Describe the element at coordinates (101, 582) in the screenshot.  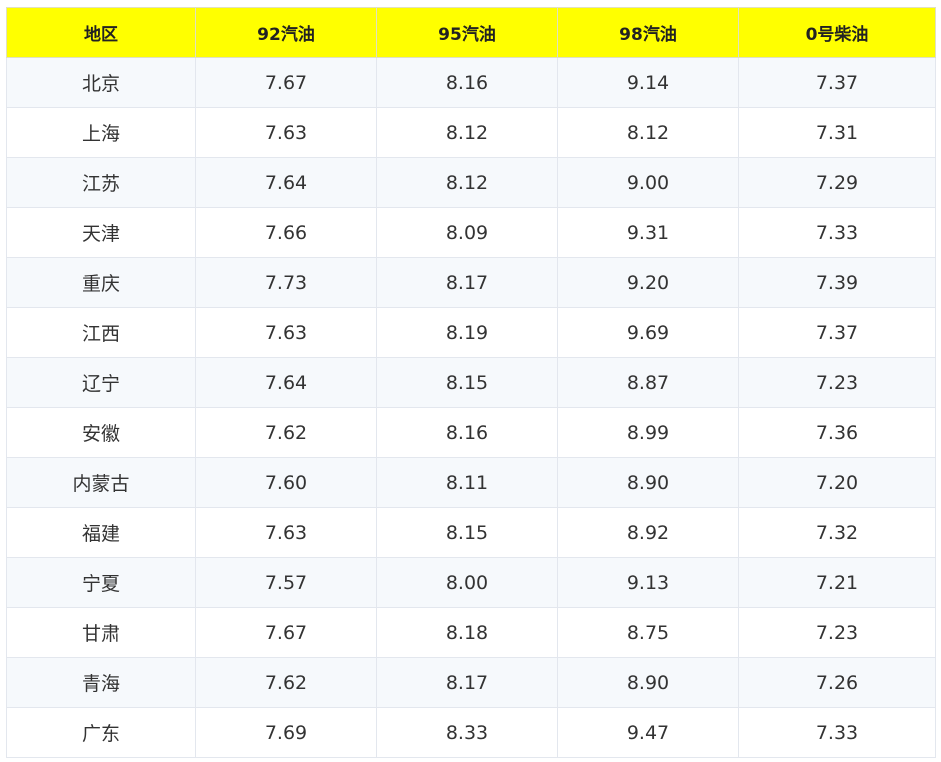
I see `cell-region: 宁夏` at that location.